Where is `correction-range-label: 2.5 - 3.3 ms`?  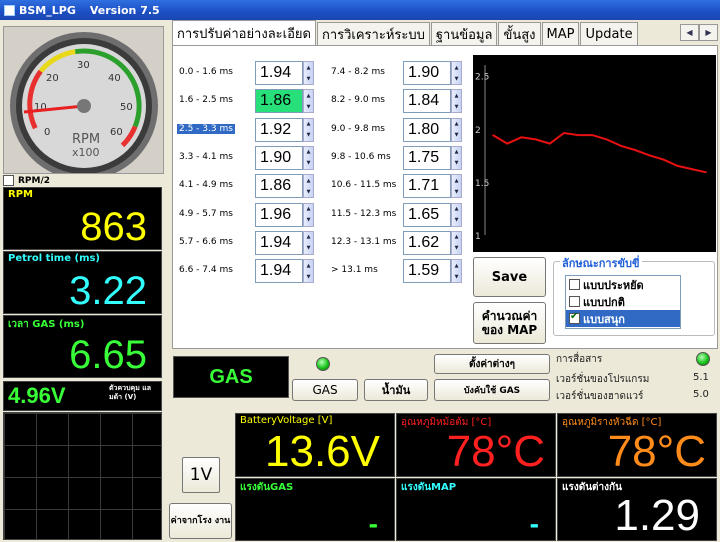 correction-range-label: 2.5 - 3.3 ms is located at coordinates (206, 128).